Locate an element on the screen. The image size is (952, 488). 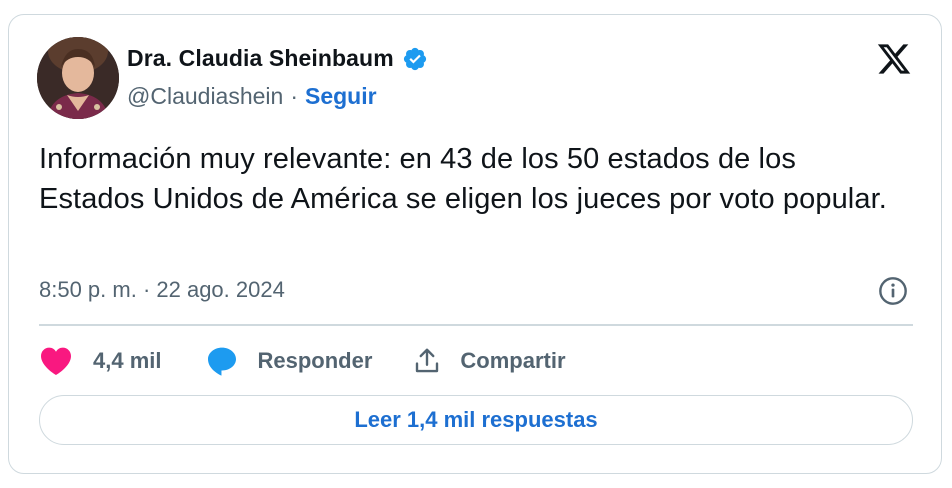
follow-button: Seguir is located at coordinates (341, 96).